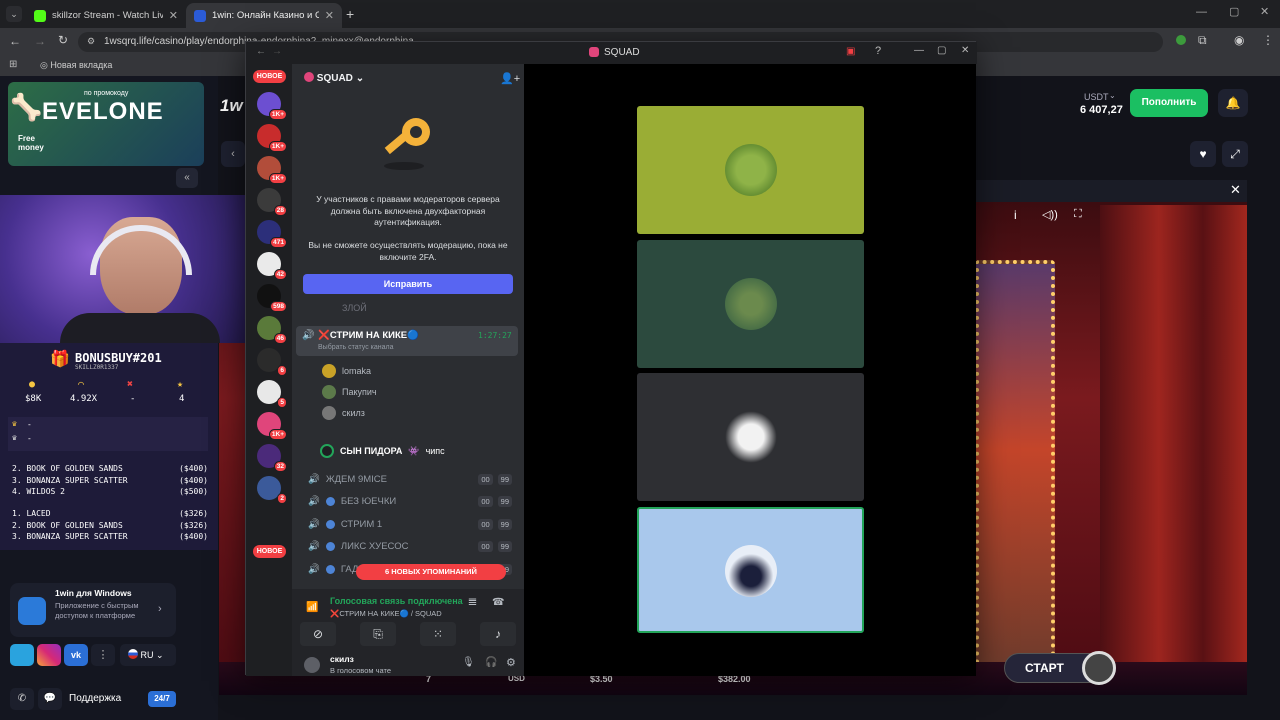  I want to click on voice-user: скилз, so click(343, 413).